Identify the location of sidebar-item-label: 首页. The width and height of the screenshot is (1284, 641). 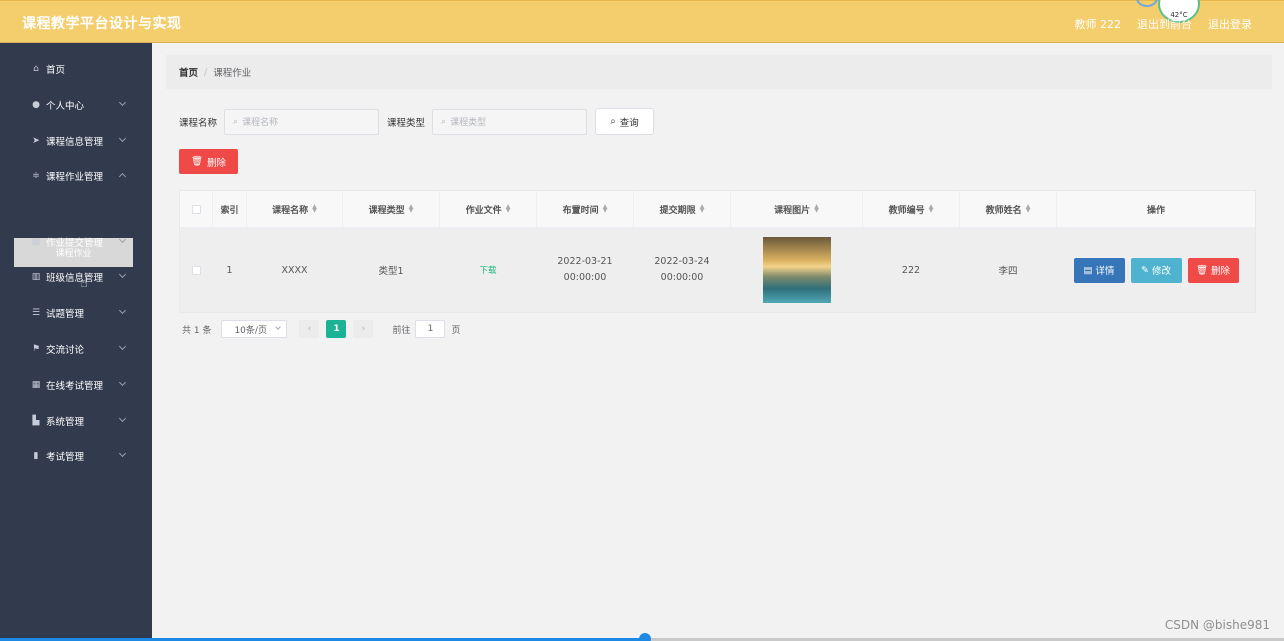
(56, 70).